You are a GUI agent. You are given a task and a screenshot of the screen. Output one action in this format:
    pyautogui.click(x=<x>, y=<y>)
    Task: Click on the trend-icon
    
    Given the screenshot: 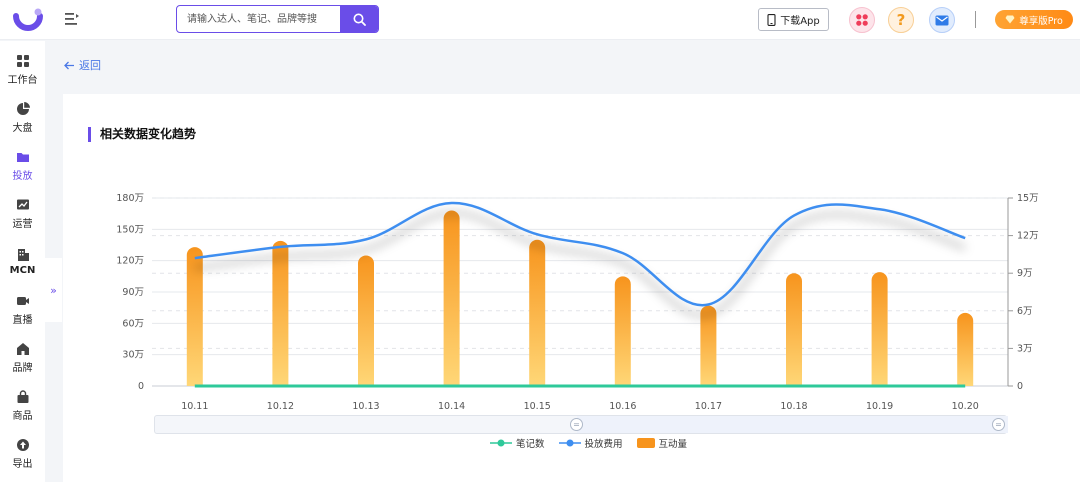 What is the action you would take?
    pyautogui.click(x=22, y=204)
    